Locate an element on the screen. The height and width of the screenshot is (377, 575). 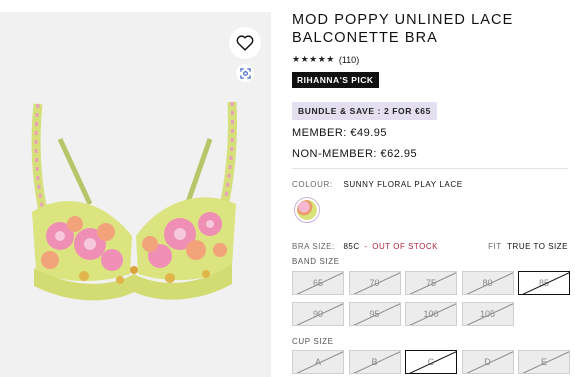
non-member-price: NON-MEMBER: €62.95 is located at coordinates (355, 154).